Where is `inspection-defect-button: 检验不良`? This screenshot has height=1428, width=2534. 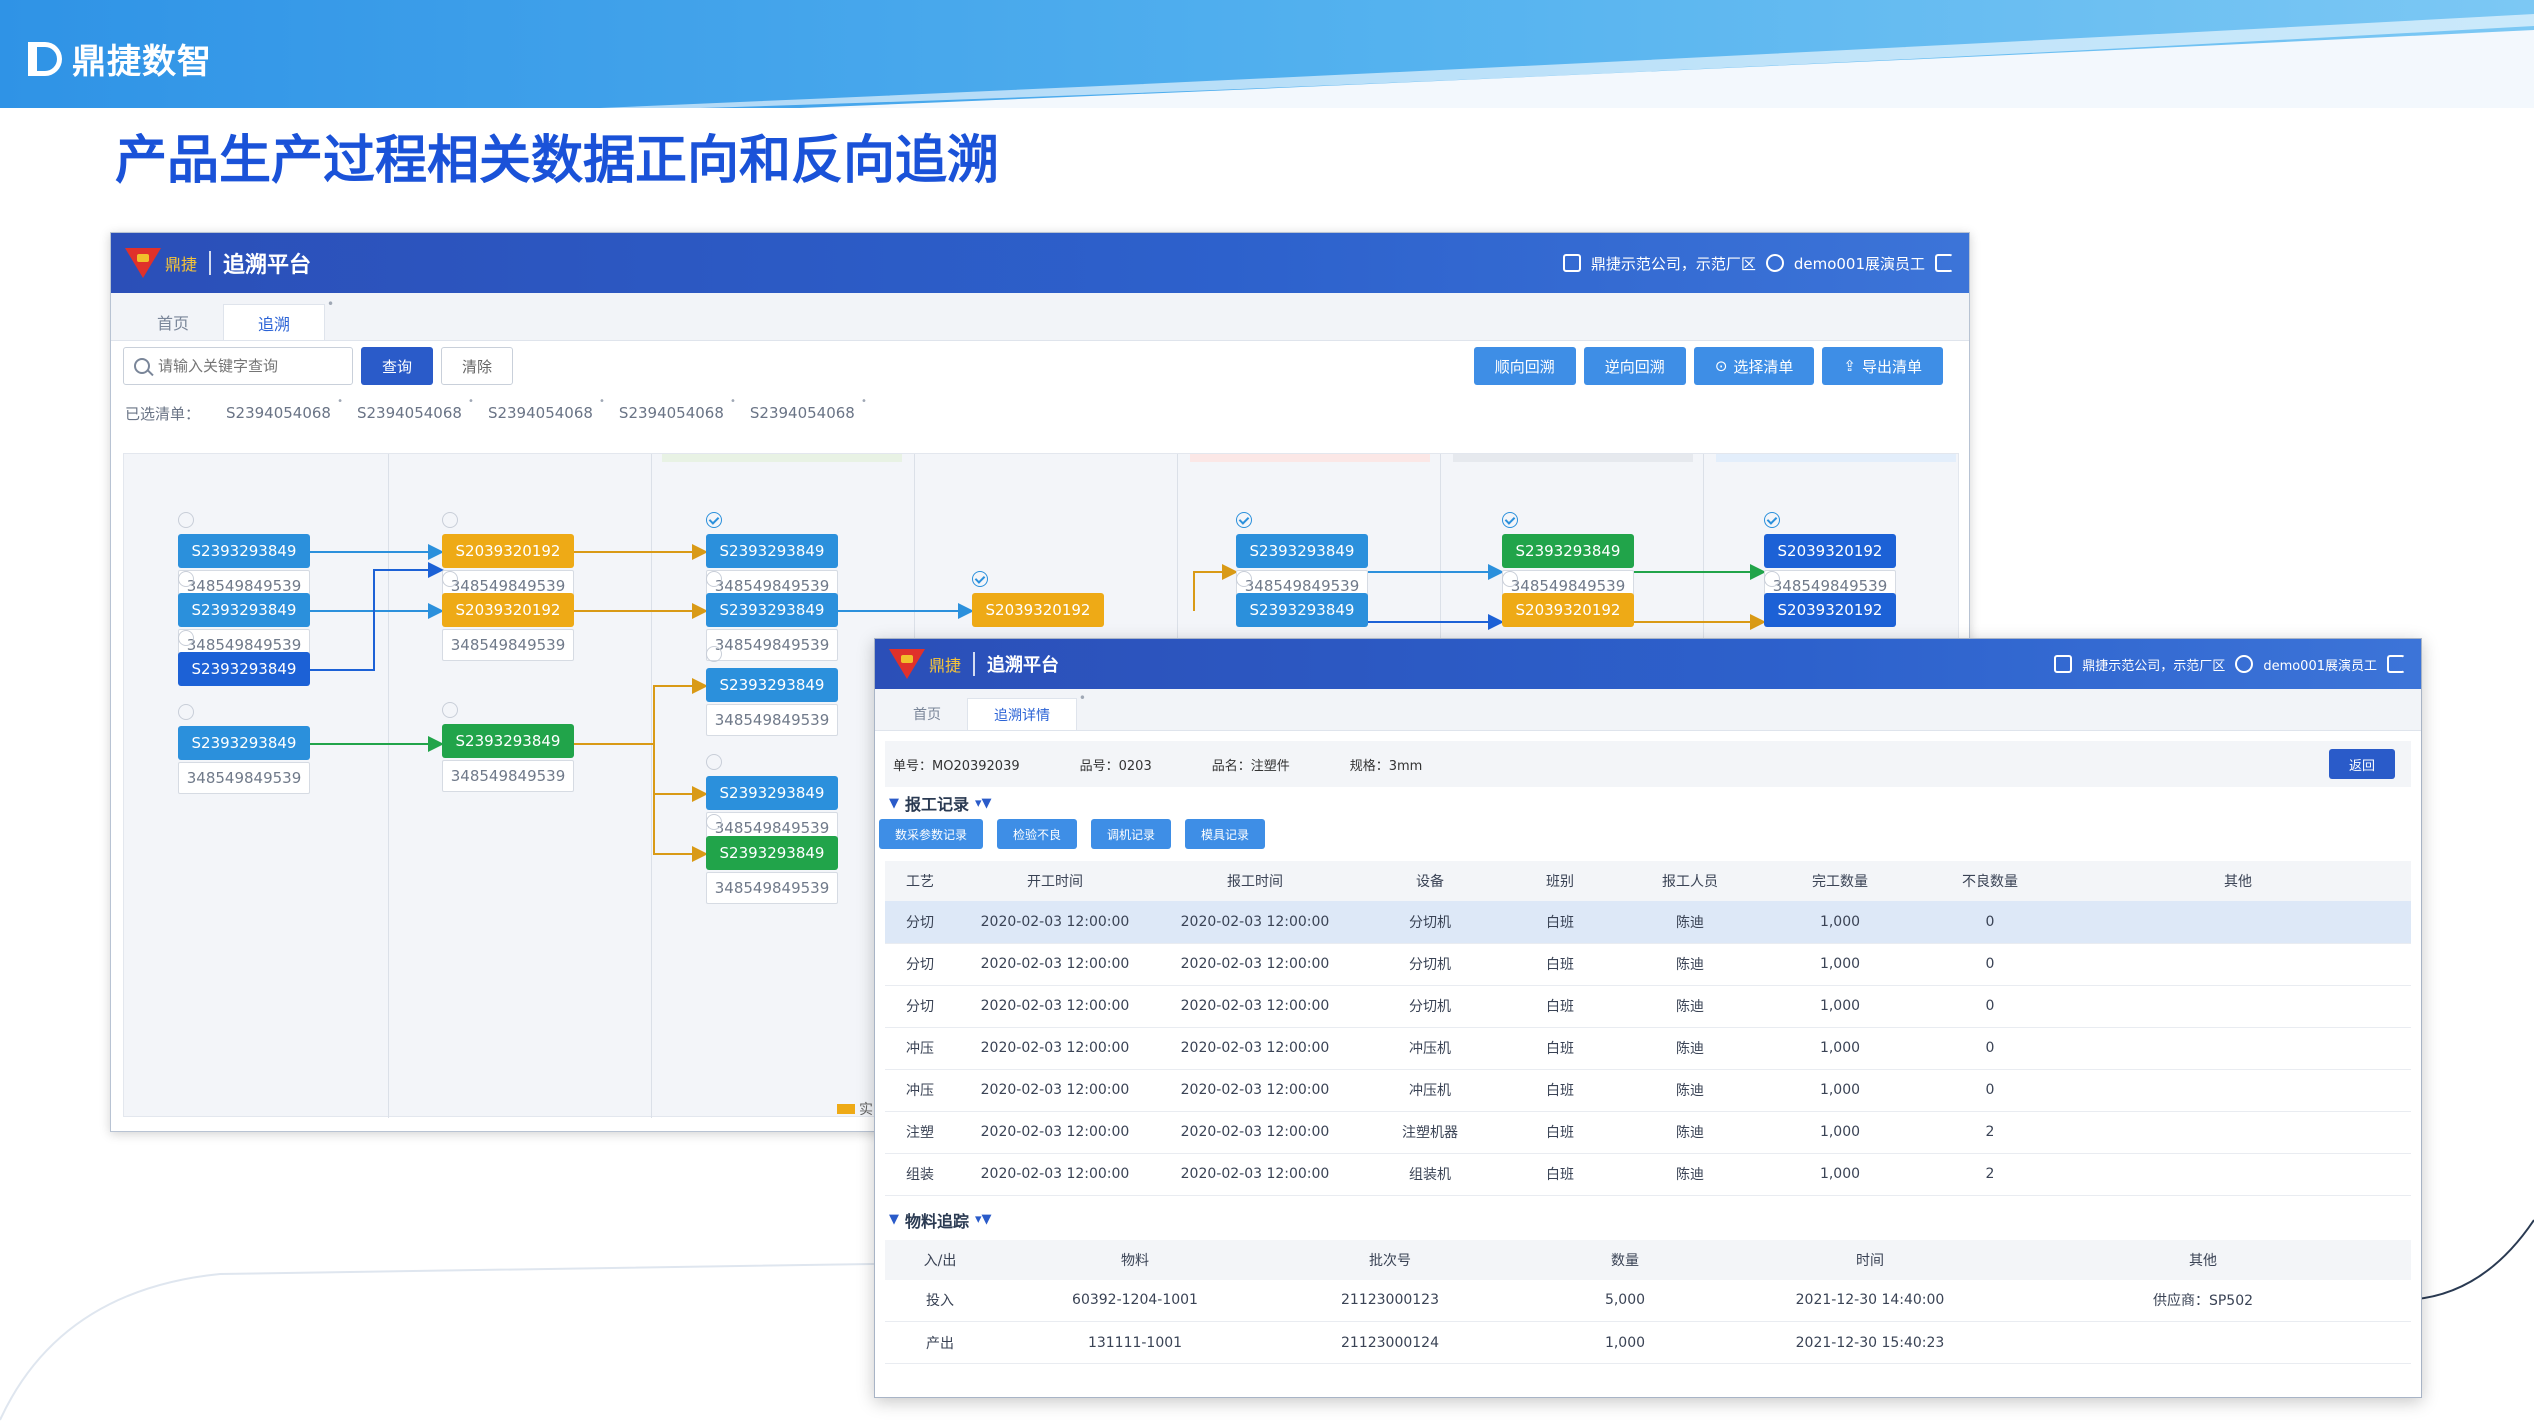
inspection-defect-button: 检验不良 is located at coordinates (1037, 834).